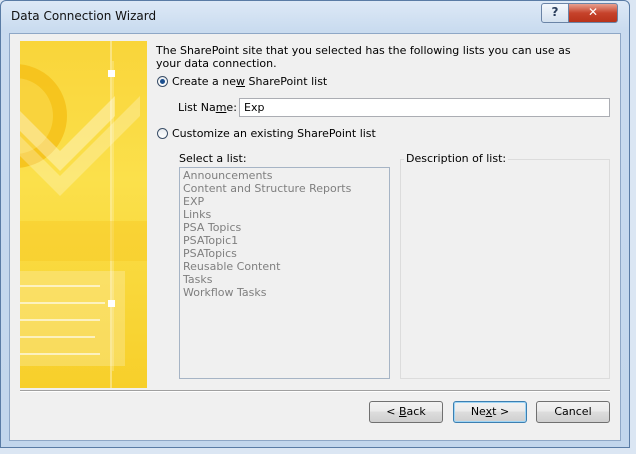  I want to click on title-bar: Data Connection Wizard ? ✕, so click(315, 17).